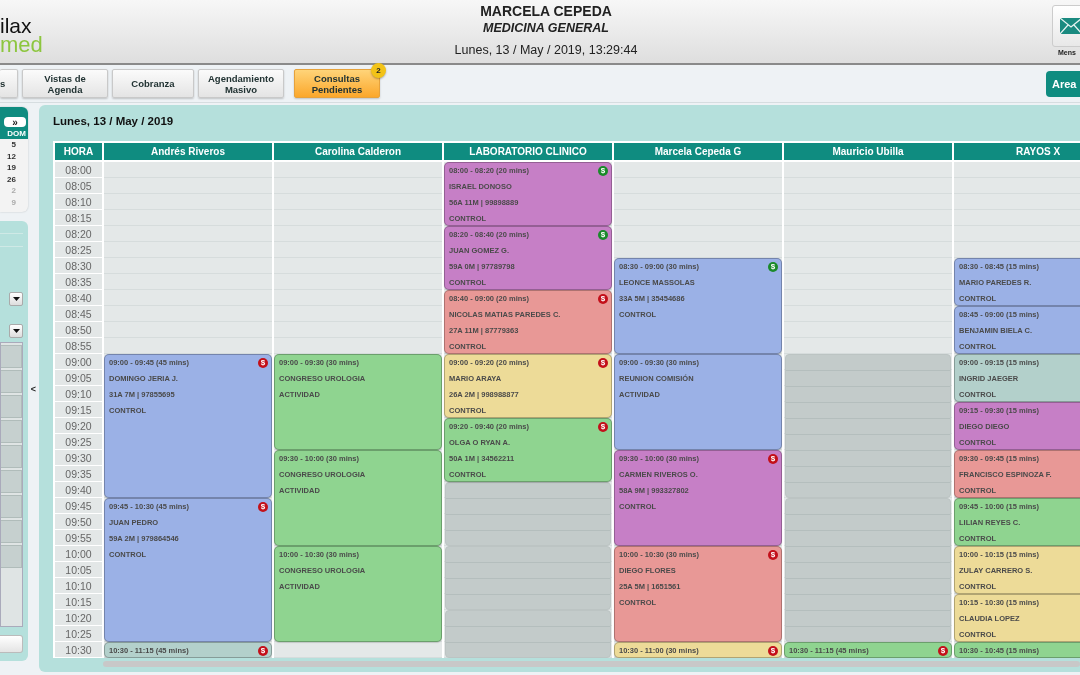 Image resolution: width=1080 pixels, height=675 pixels. Describe the element at coordinates (78, 570) in the screenshot. I see `time-slot-label: 10:05` at that location.